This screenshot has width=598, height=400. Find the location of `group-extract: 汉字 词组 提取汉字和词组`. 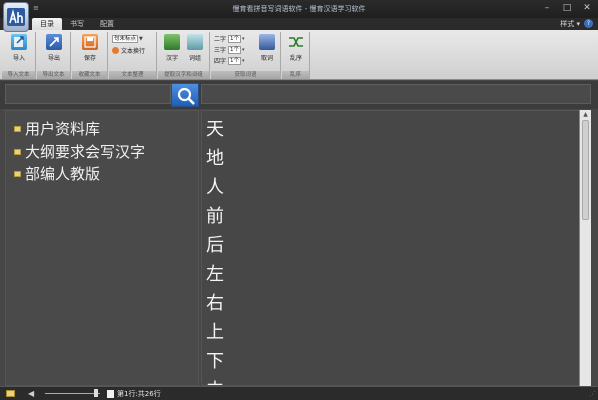

group-extract: 汉字 词组 提取汉字和词组 is located at coordinates (184, 55).